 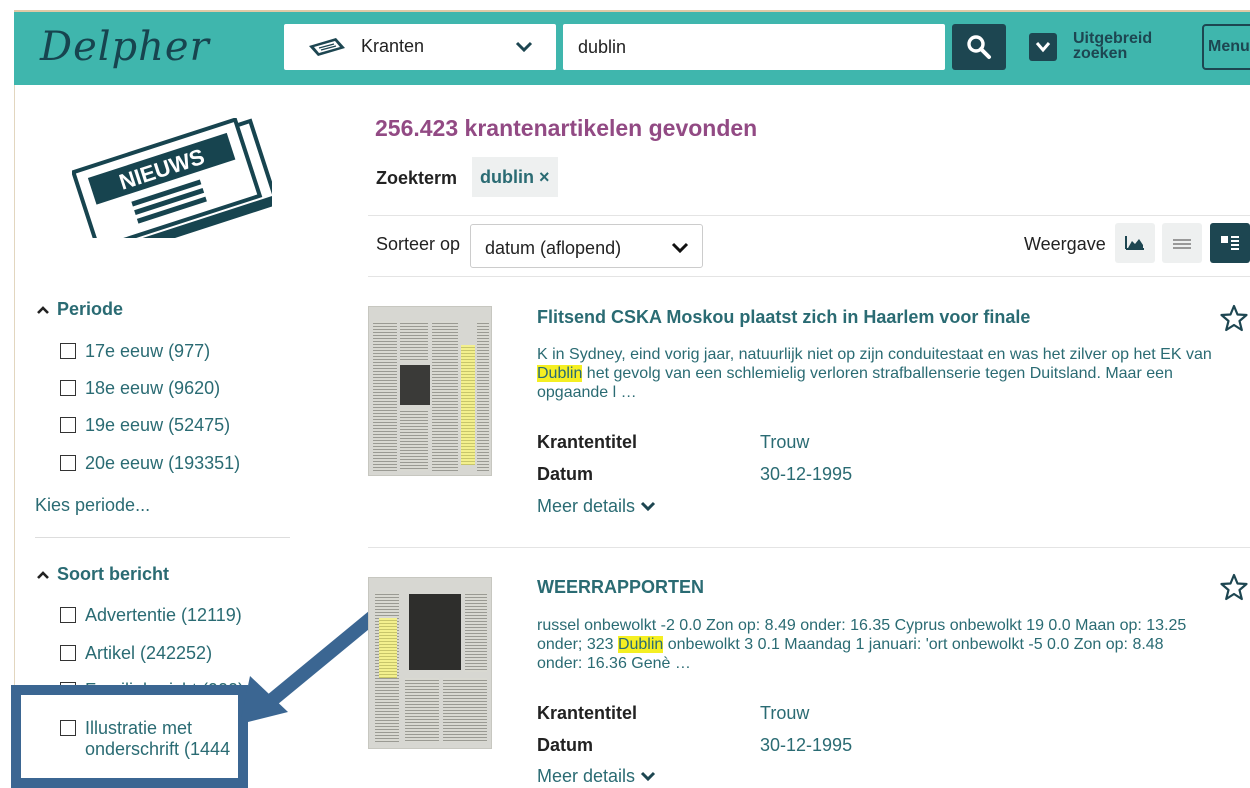 I want to click on label-line2: onderschrift (1444, so click(x=158, y=749).